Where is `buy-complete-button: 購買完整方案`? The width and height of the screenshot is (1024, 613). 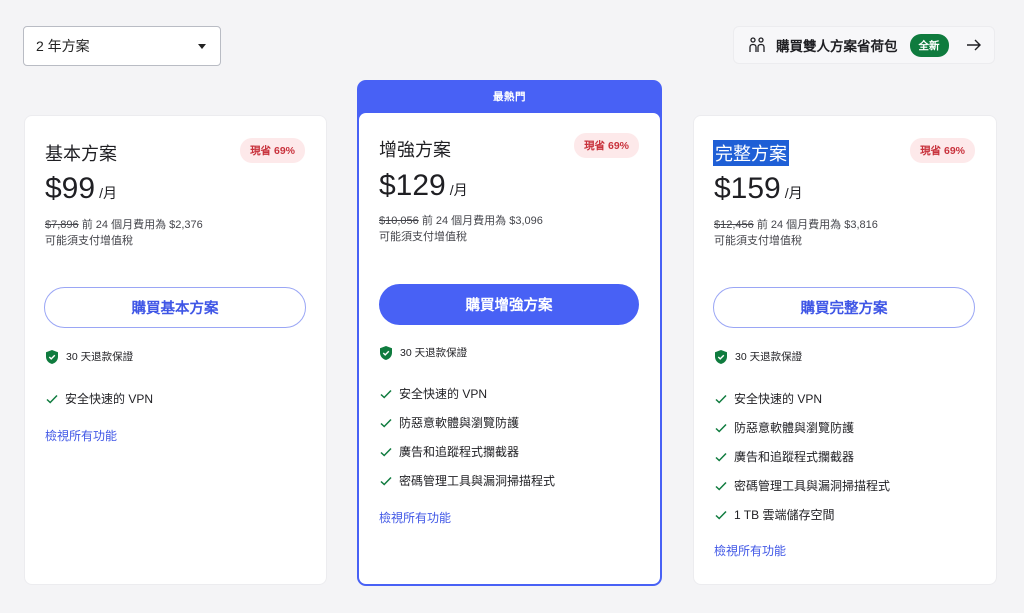
buy-complete-button: 購買完整方案 is located at coordinates (844, 307).